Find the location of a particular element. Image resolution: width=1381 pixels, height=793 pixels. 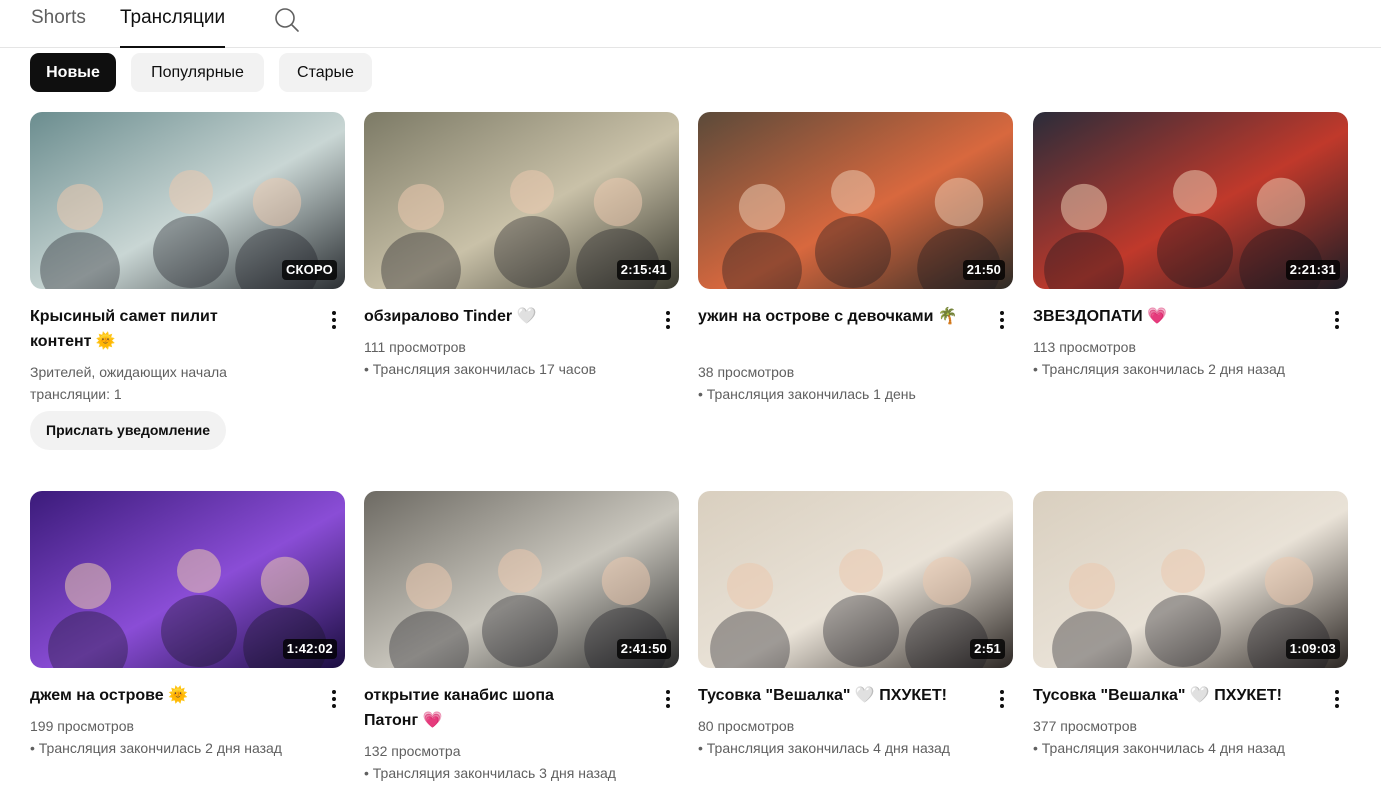

stream-ended: • Трансляция закончилась 17 часов is located at coordinates (480, 369).